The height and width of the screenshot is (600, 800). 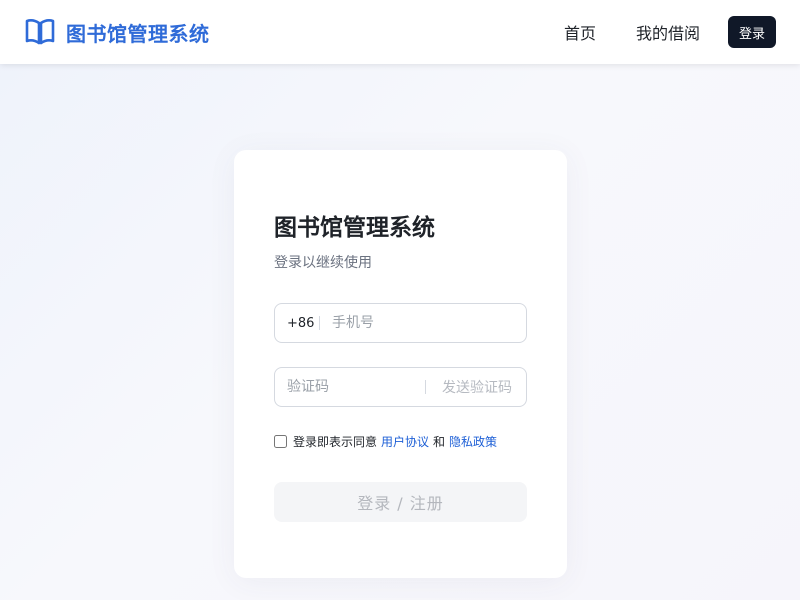 I want to click on top-navbar: 图书馆管理系统 首页 我的借阅 登录, so click(x=400, y=32).